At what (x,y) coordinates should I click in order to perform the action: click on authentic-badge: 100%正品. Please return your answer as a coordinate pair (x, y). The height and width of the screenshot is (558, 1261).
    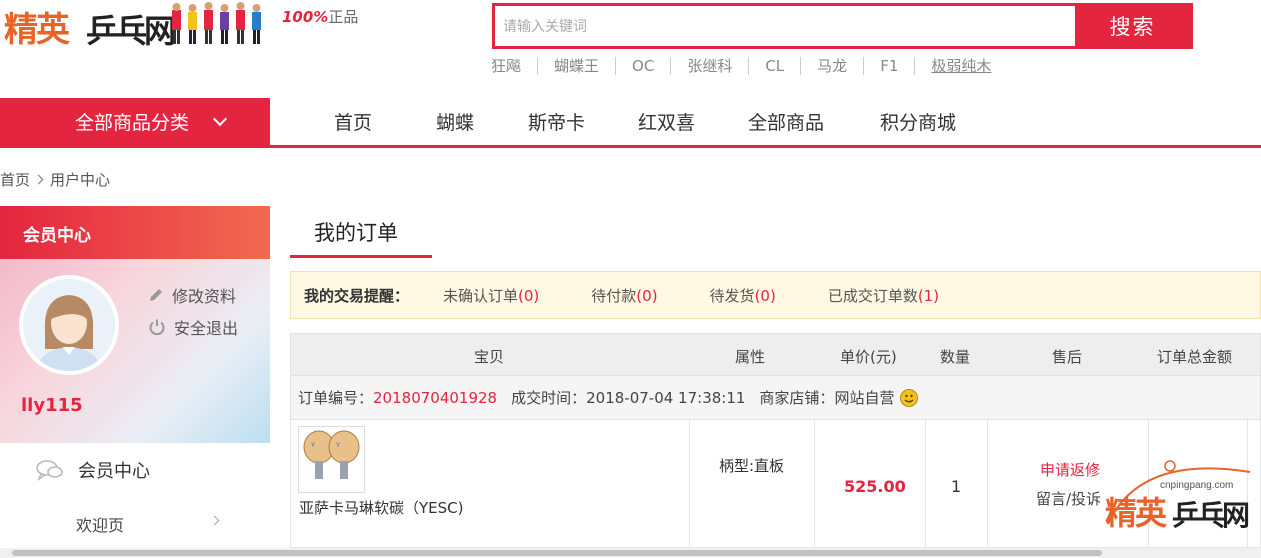
    Looking at the image, I should click on (320, 16).